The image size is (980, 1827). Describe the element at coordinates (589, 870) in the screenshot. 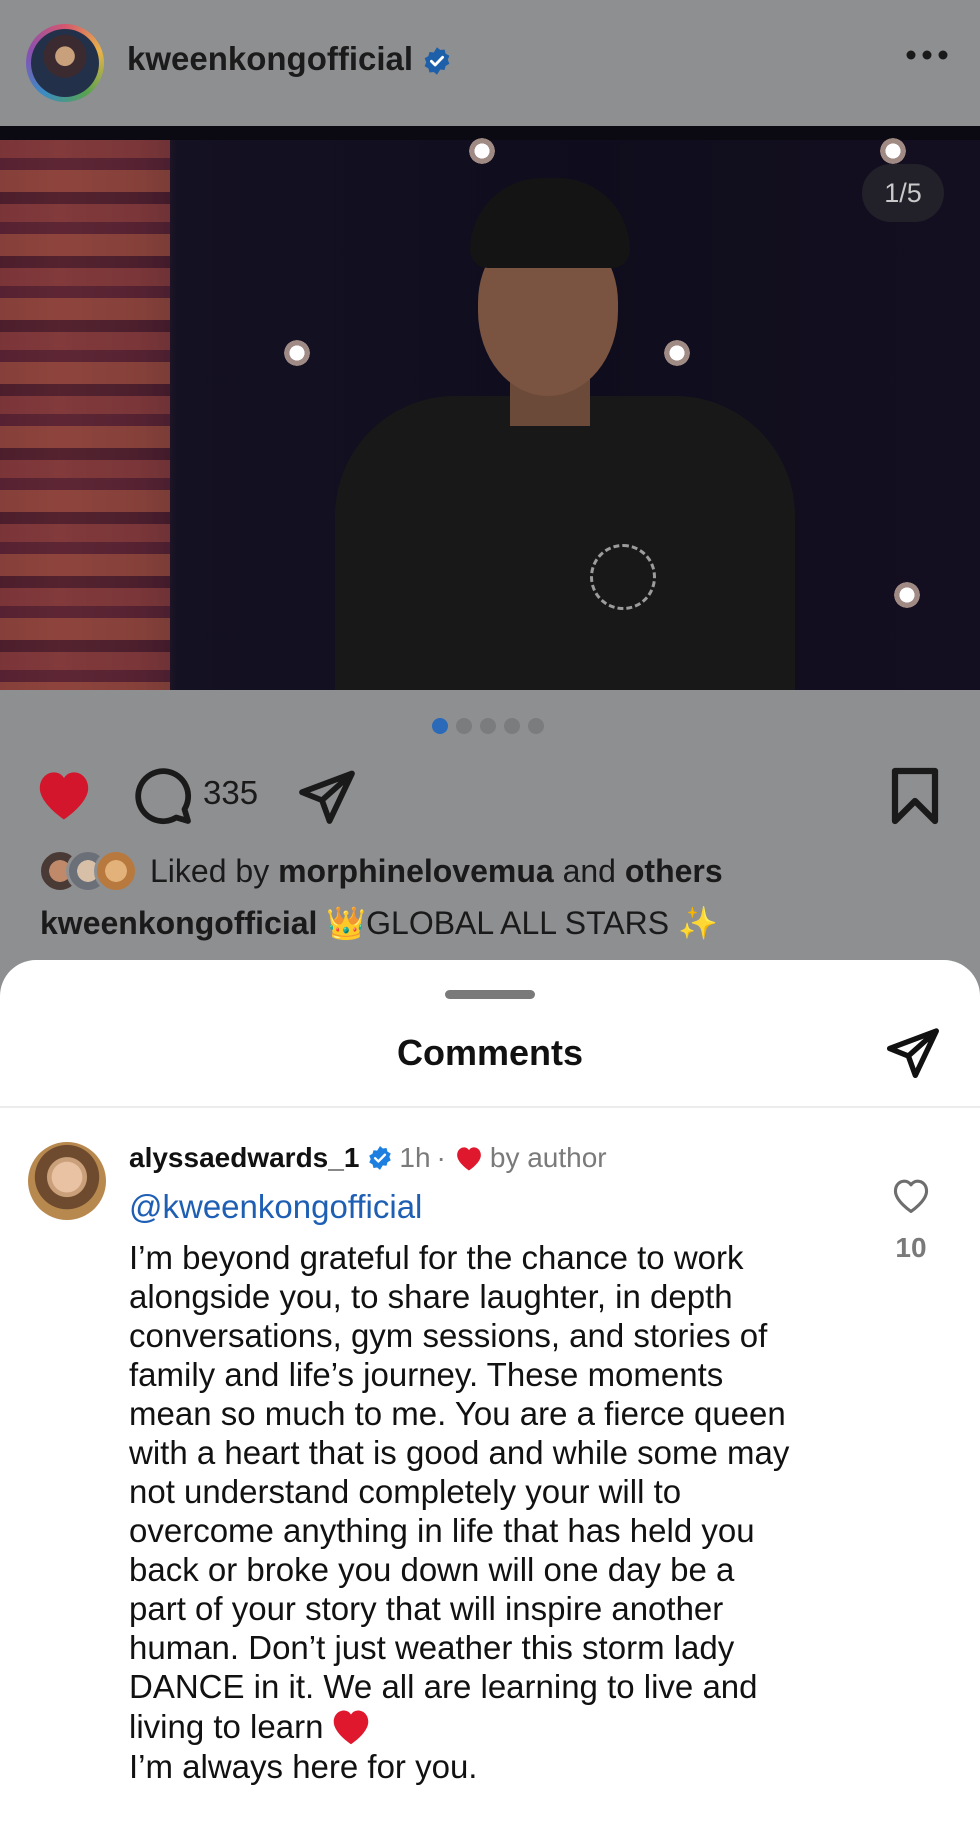

I see `liked-by-and: and` at that location.